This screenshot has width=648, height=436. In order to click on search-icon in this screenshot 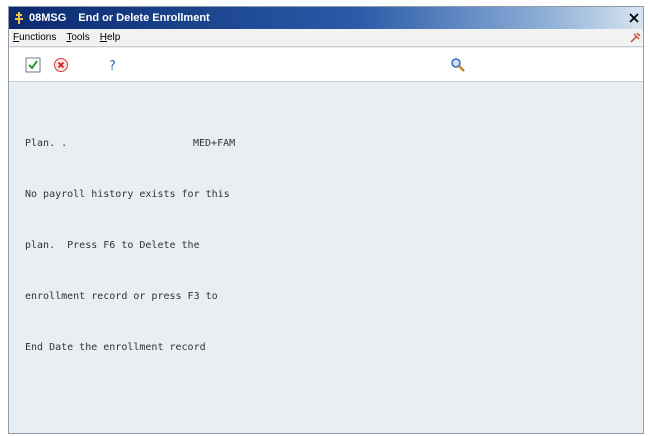, I will do `click(458, 65)`.